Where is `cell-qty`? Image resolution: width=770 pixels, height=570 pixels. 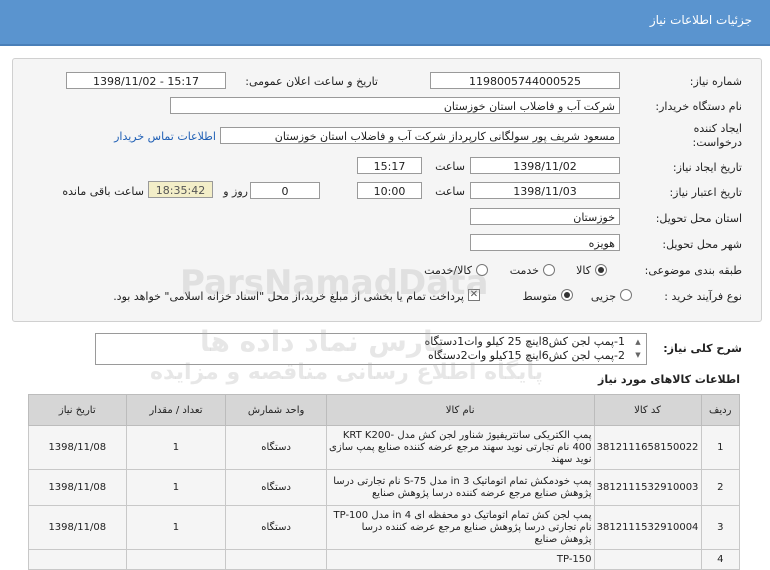 cell-qty is located at coordinates (176, 559).